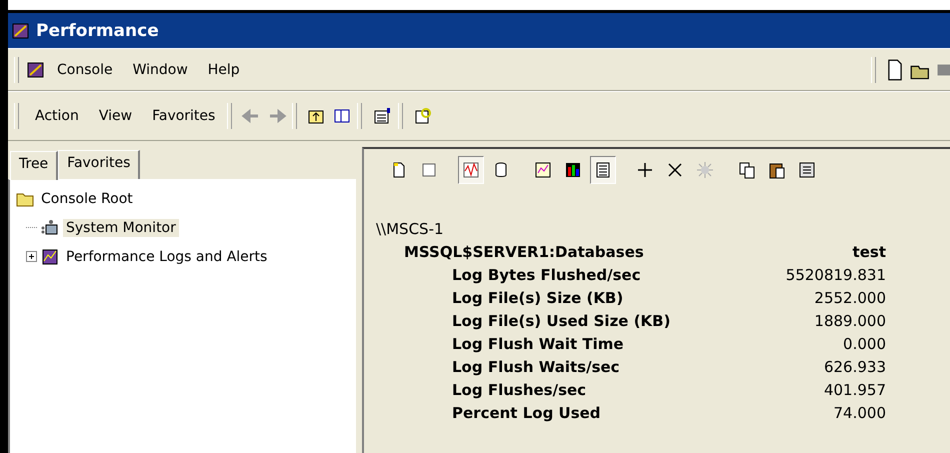  I want to click on counter-value: 74.000, so click(859, 413).